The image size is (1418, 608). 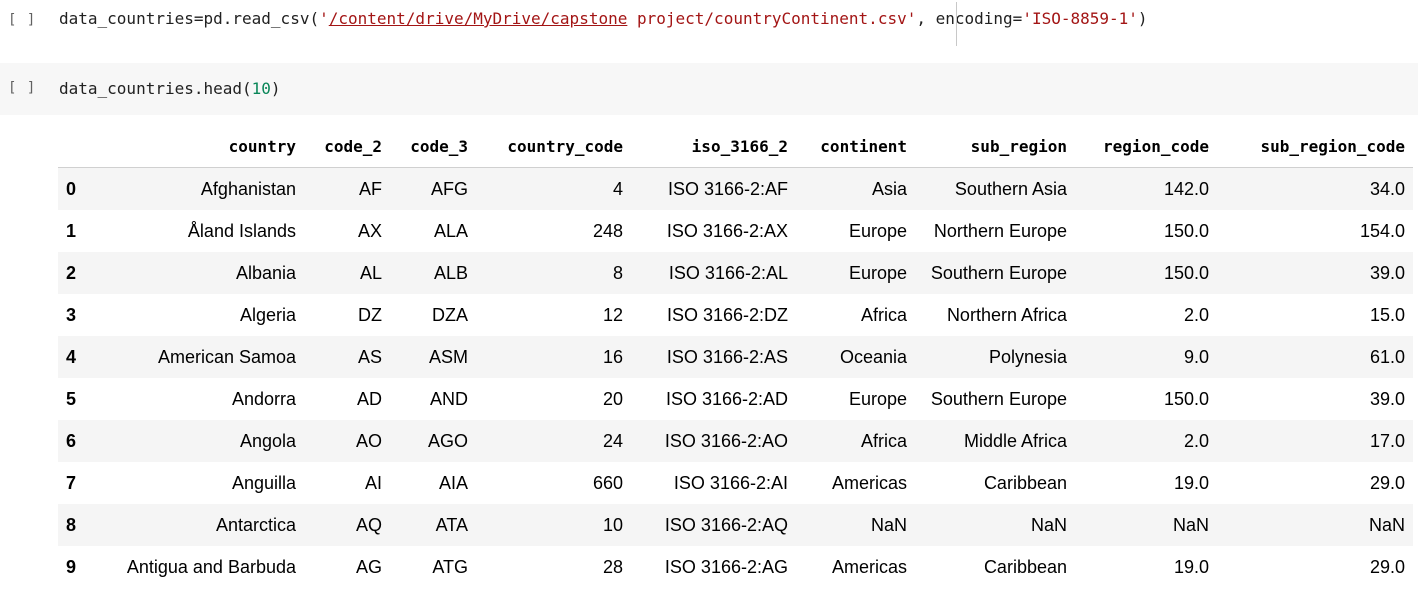 I want to click on row-index: 2, so click(x=71, y=272).